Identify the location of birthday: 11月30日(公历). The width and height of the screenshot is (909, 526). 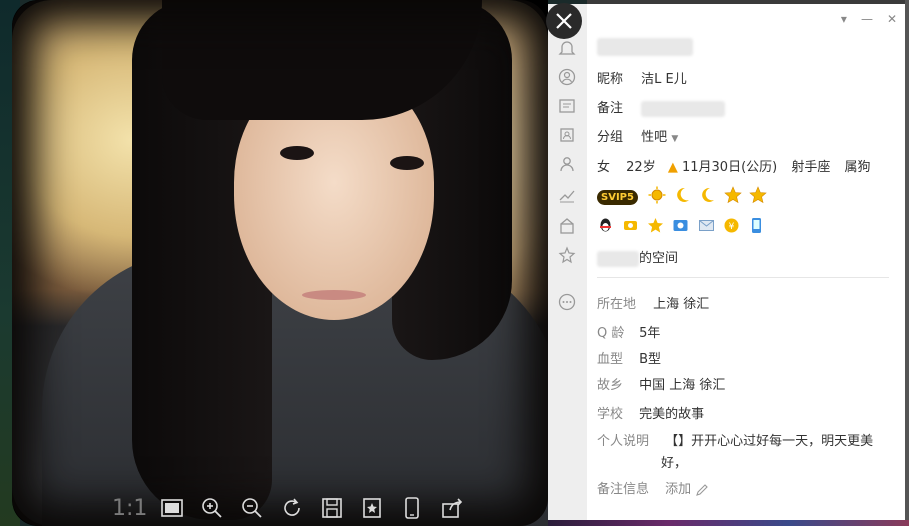
(729, 167).